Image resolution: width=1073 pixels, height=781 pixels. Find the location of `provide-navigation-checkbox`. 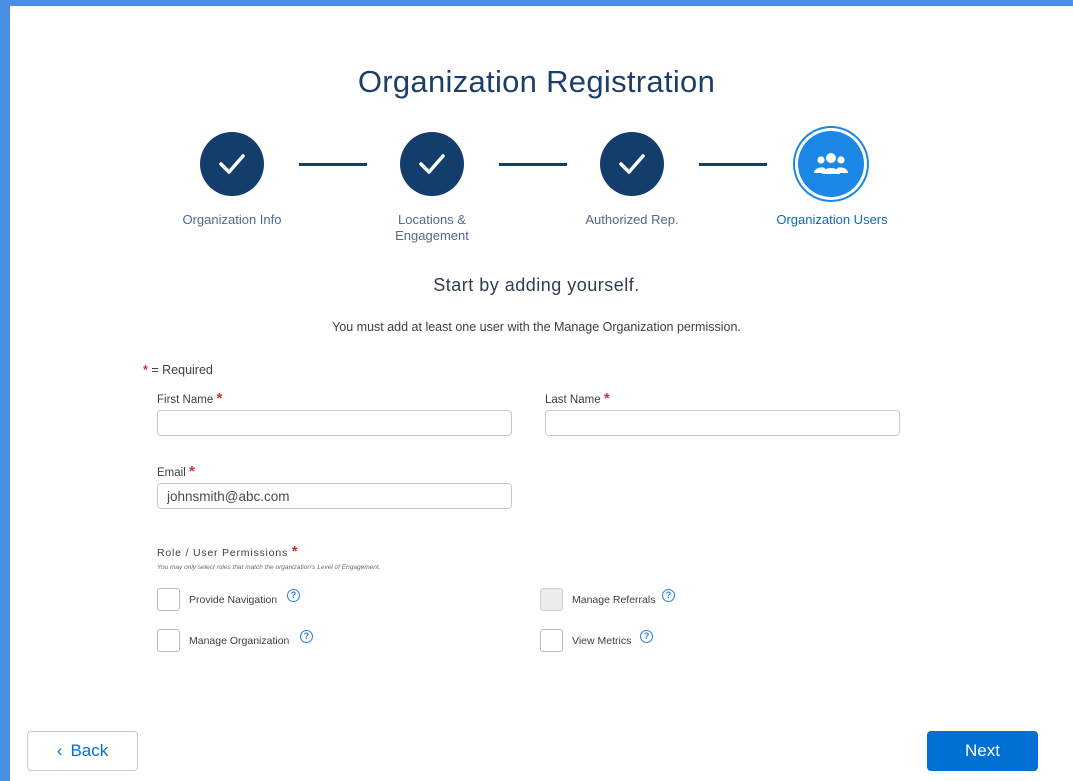

provide-navigation-checkbox is located at coordinates (168, 599).